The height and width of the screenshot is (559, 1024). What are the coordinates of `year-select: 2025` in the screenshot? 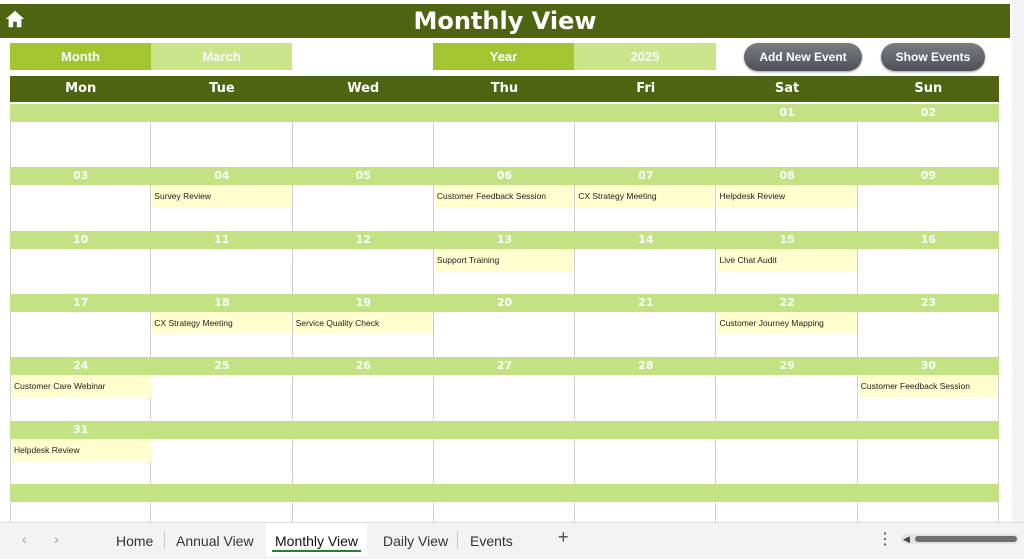 It's located at (645, 56).